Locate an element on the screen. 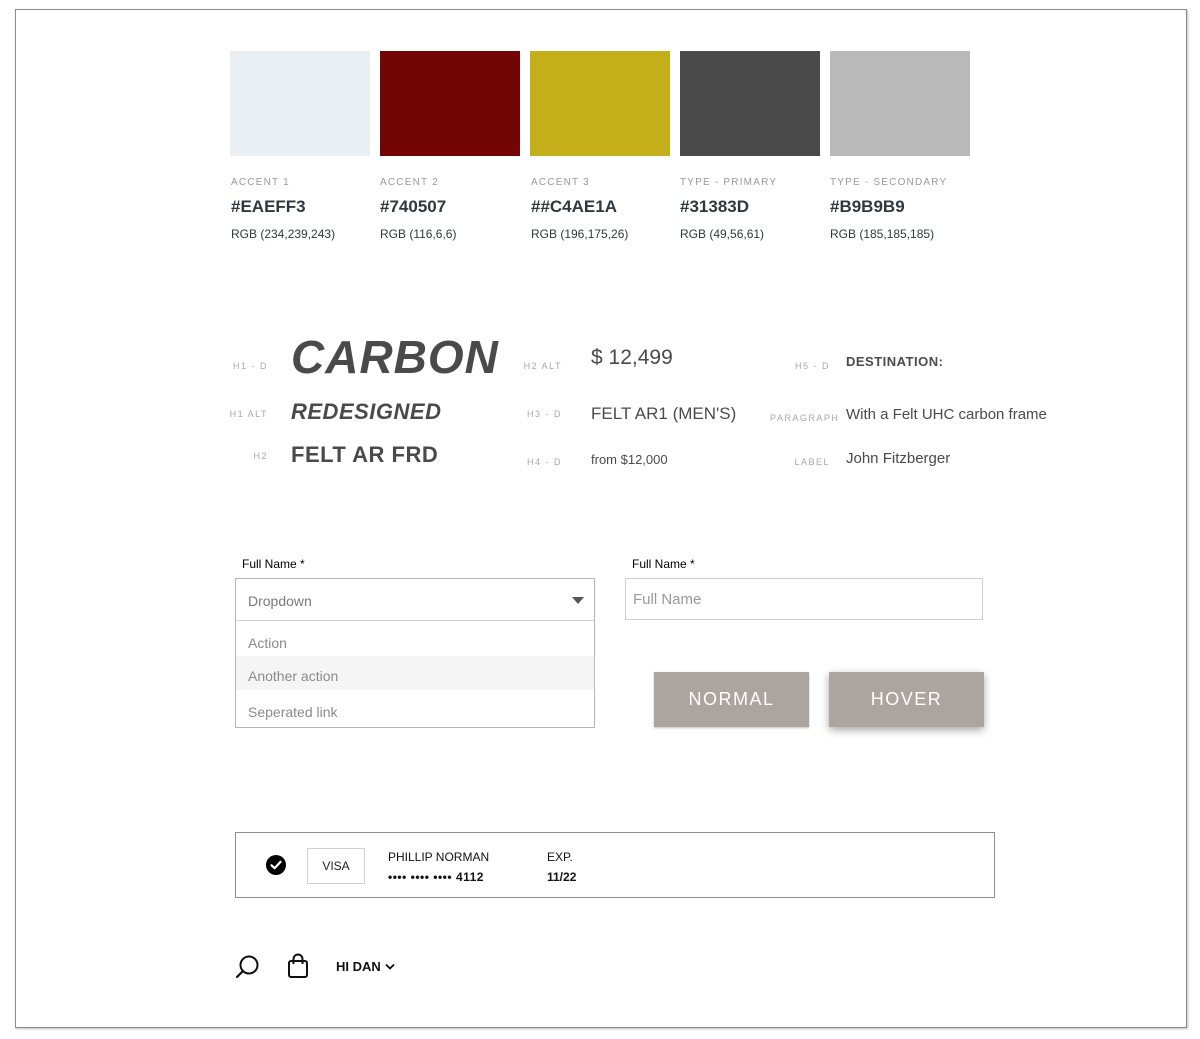 The image size is (1200, 1039). dropdown-option-label: Seperated link is located at coordinates (293, 712).